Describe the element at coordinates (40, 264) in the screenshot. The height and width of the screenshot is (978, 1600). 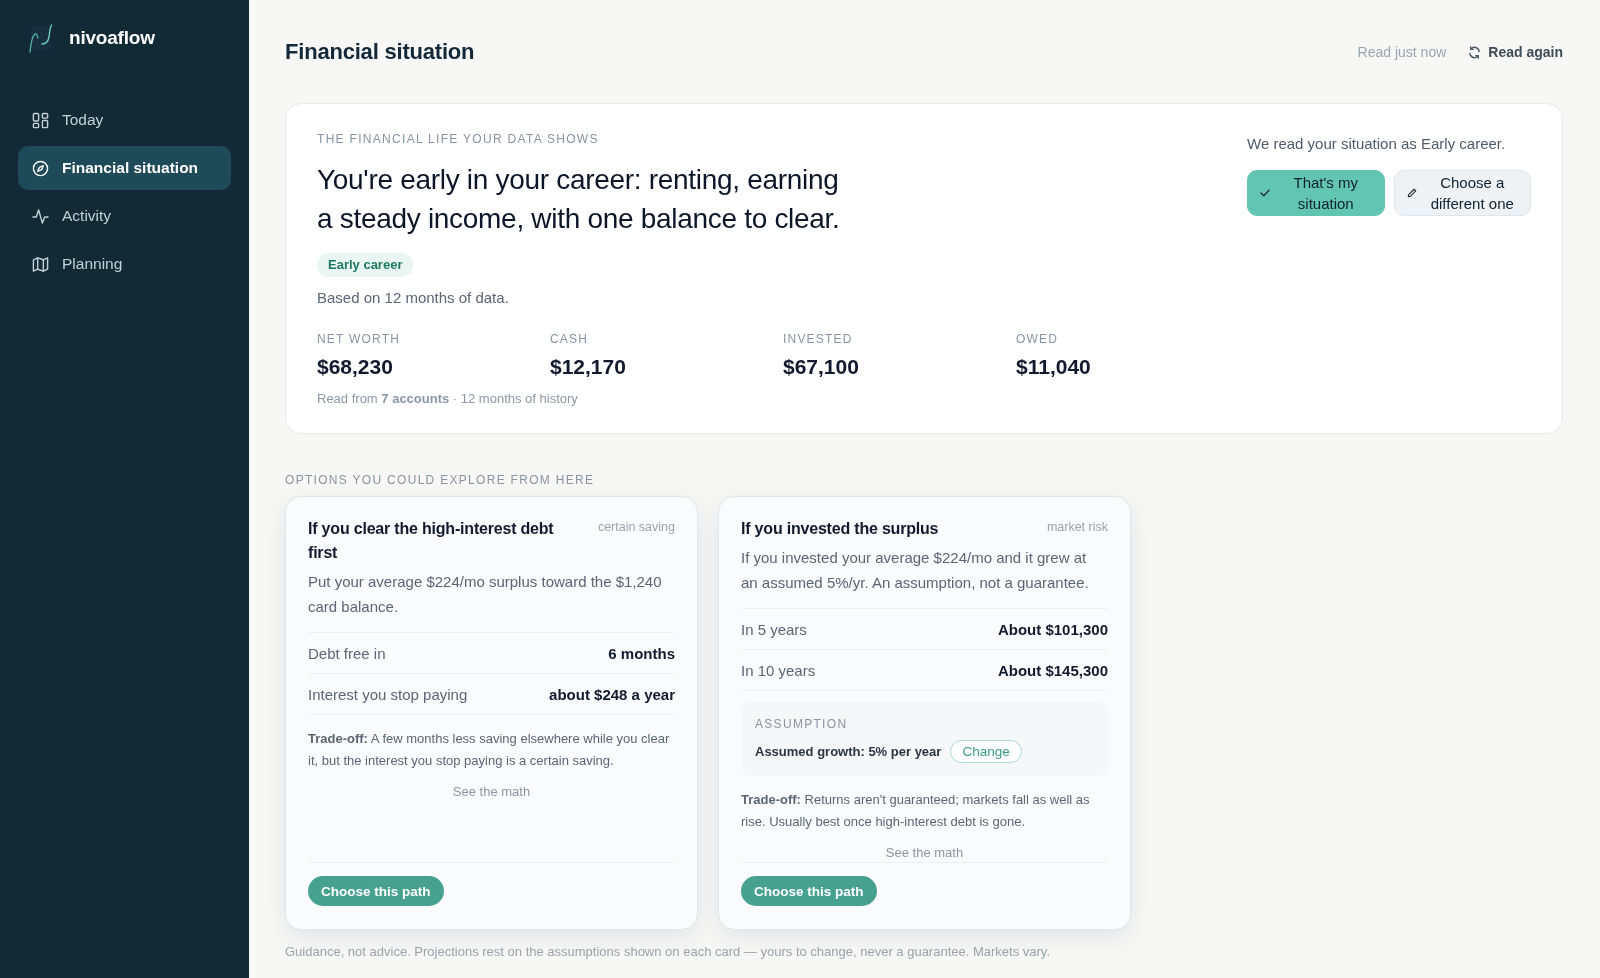
I see `map-icon` at that location.